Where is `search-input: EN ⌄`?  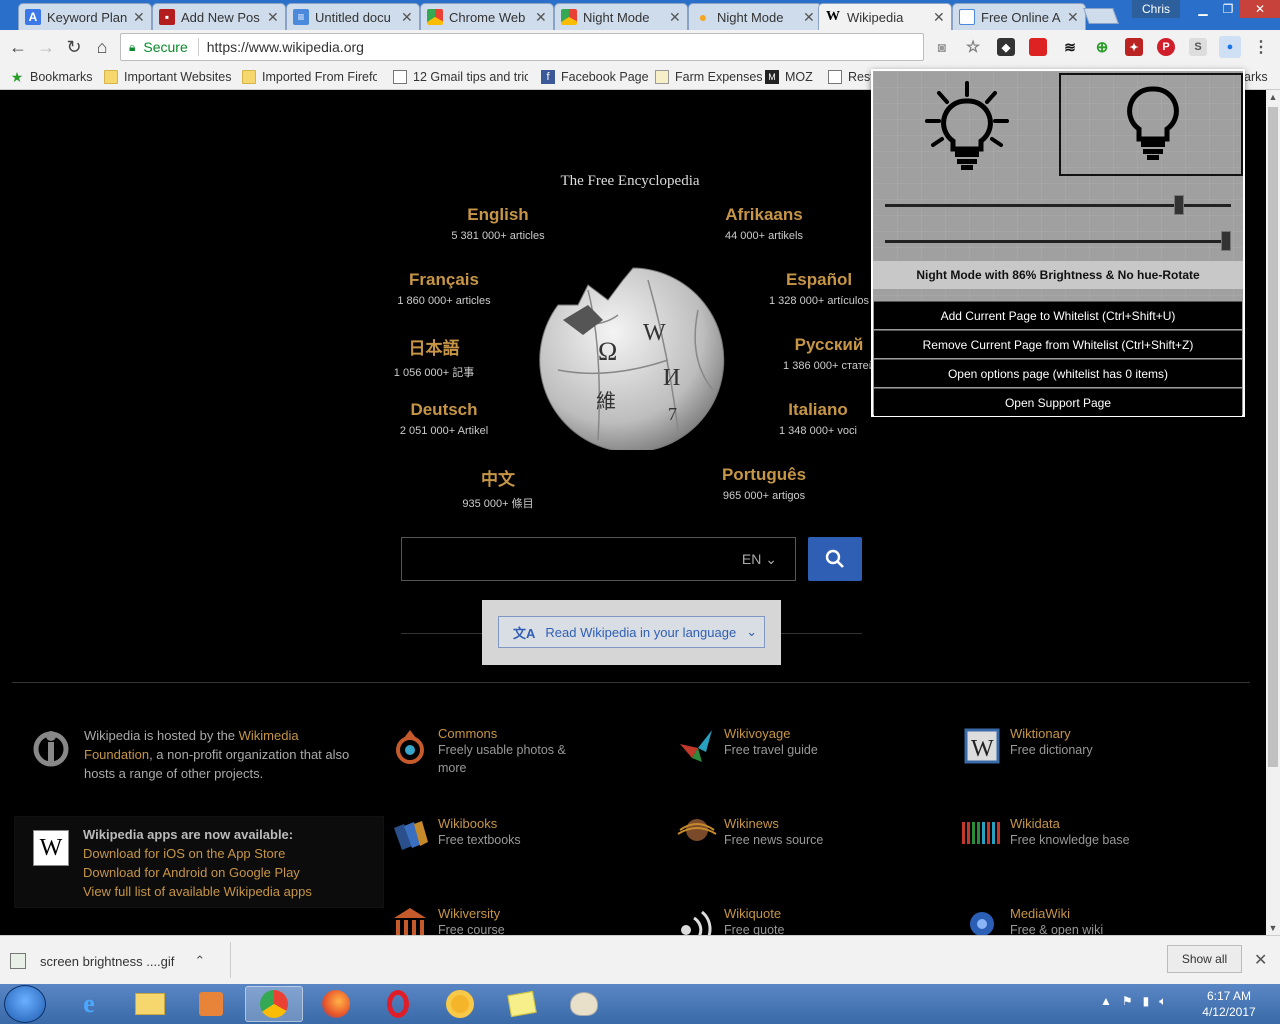
search-input: EN ⌄ is located at coordinates (598, 559).